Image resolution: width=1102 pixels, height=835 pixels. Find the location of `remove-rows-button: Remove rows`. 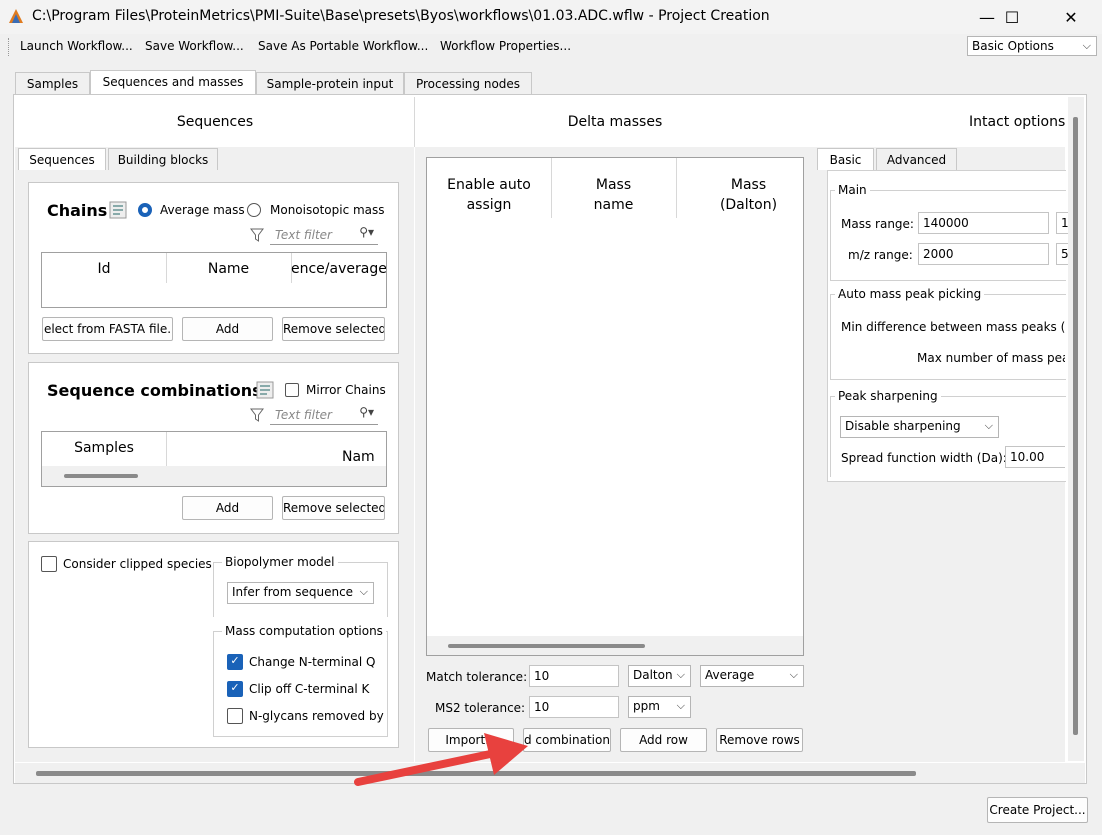

remove-rows-button: Remove rows is located at coordinates (759, 740).